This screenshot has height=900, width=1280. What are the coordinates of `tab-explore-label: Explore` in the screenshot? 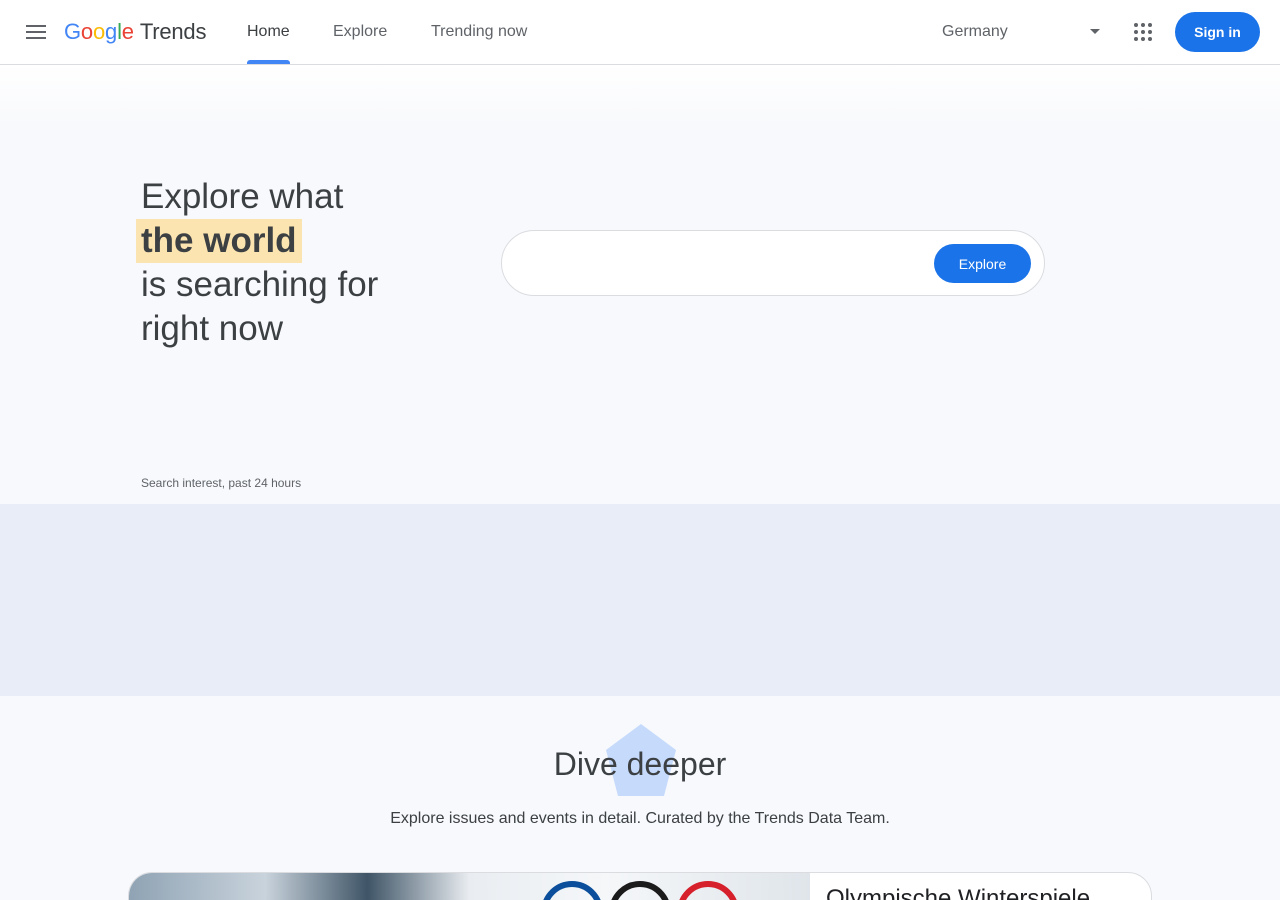 It's located at (360, 31).